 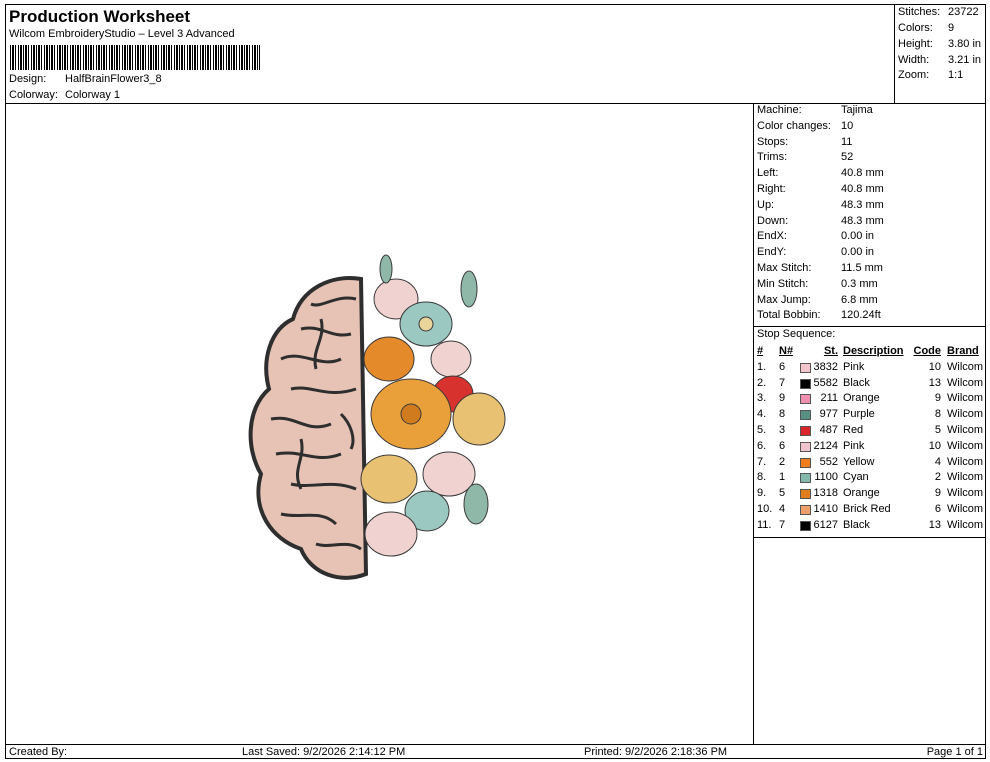 I want to click on stitch-count-cell: 1318, so click(x=817, y=493).